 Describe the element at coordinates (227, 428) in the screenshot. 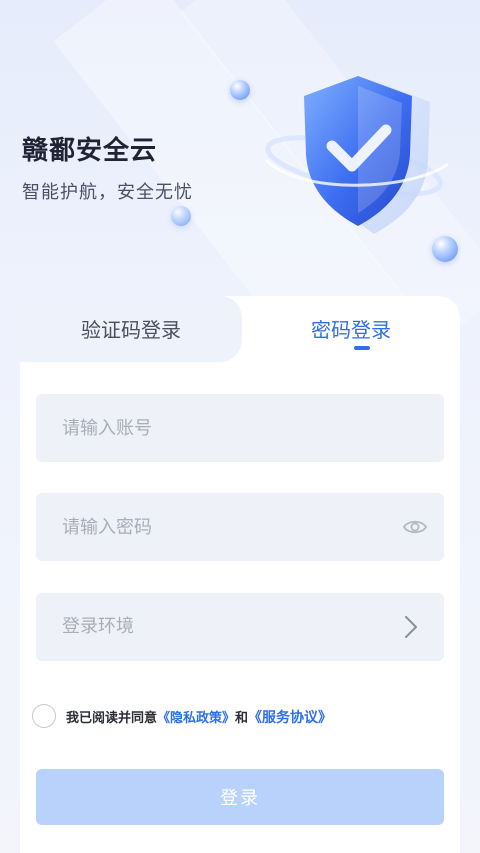

I see `account-input` at that location.